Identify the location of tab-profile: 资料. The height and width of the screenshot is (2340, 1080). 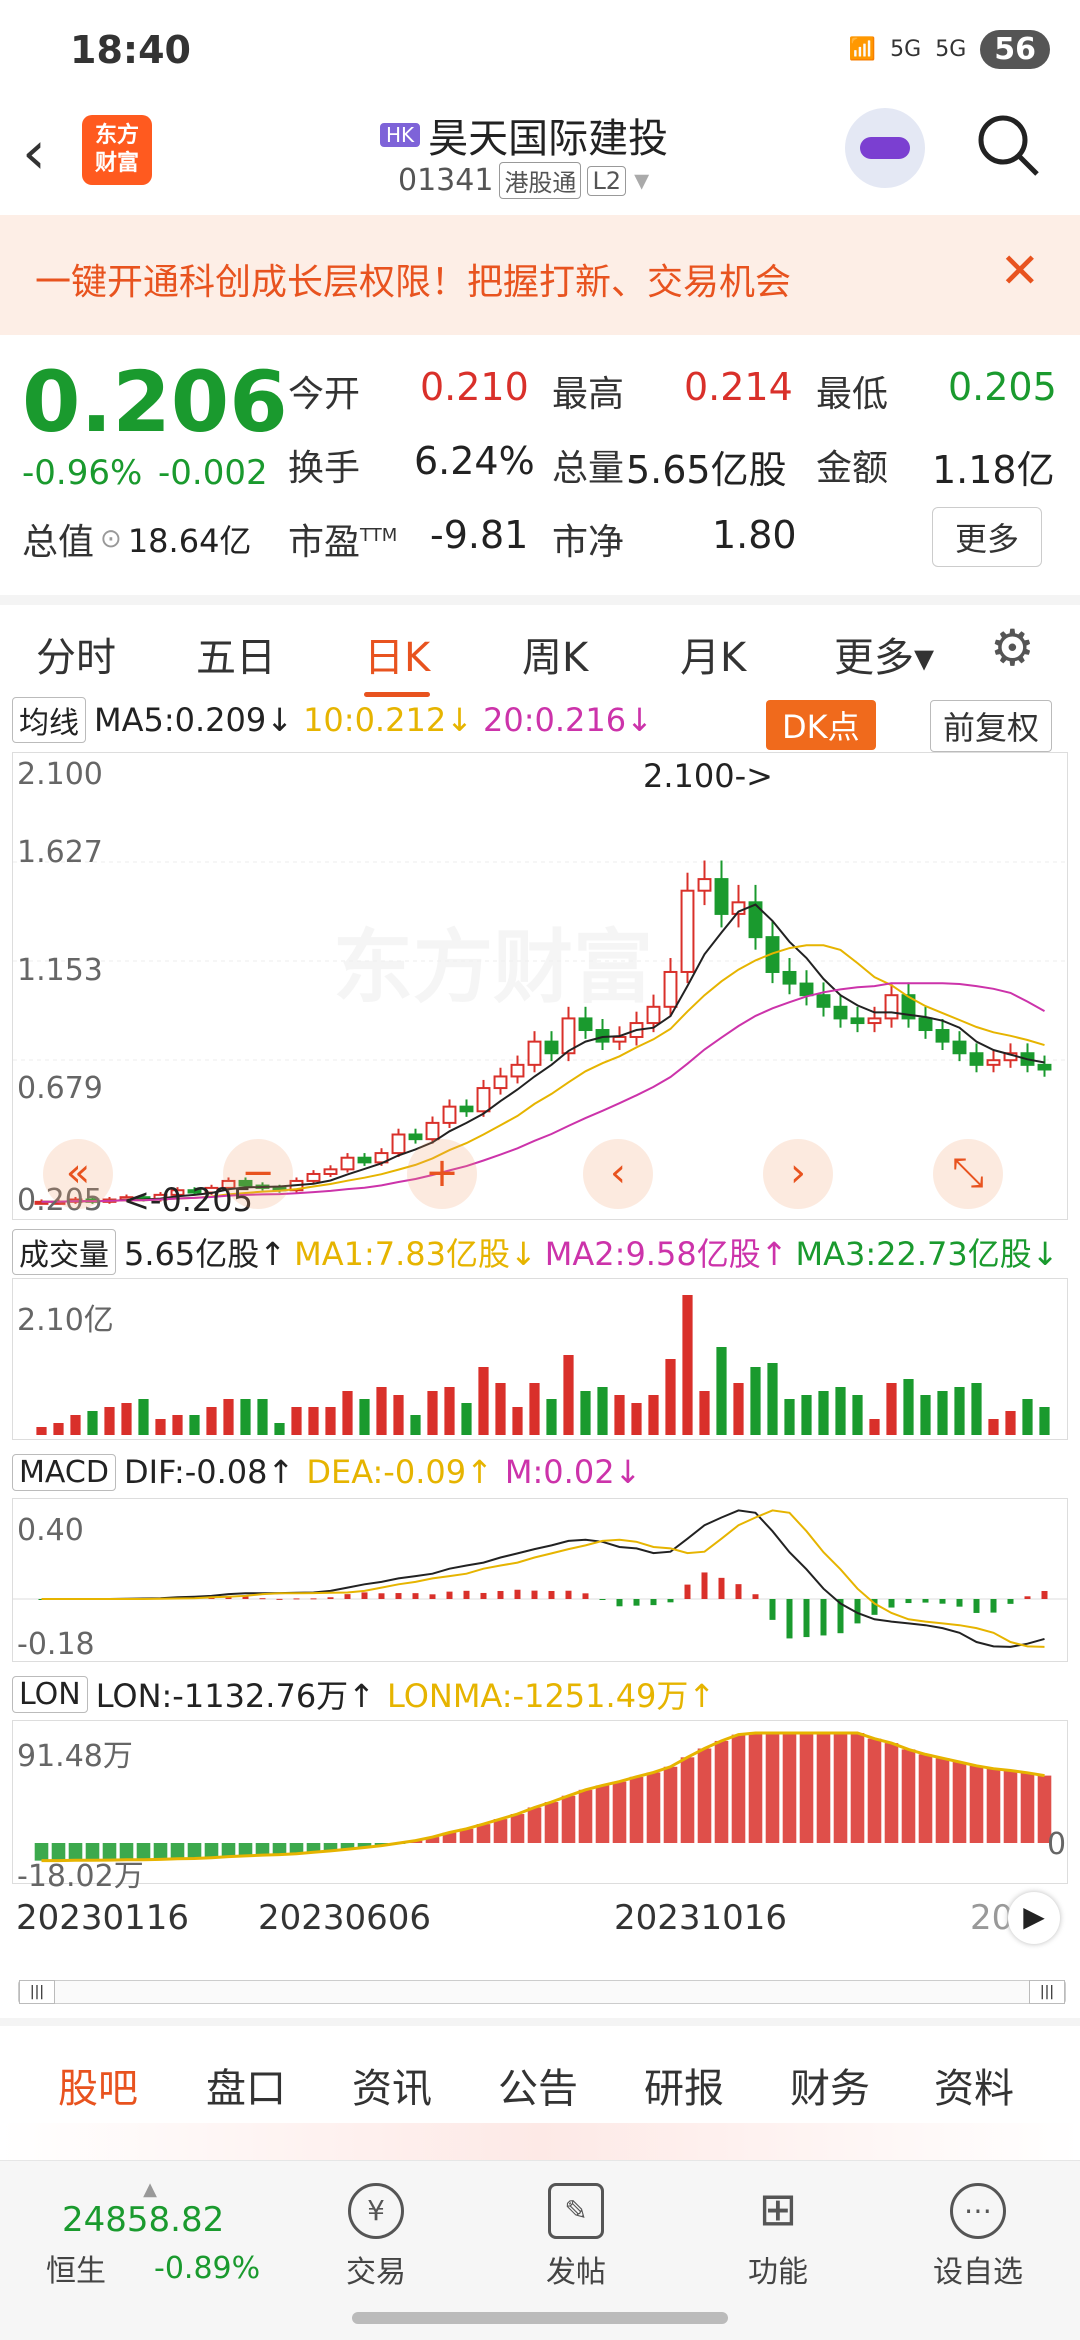
(974, 2085).